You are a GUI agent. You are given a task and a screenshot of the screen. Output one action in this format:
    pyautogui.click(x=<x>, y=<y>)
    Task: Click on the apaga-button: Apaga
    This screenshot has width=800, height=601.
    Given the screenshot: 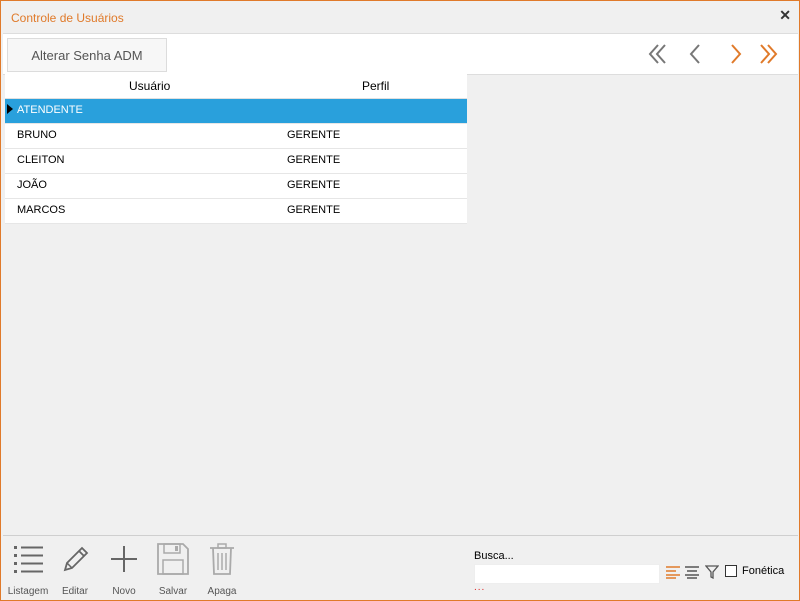 What is the action you would take?
    pyautogui.click(x=222, y=570)
    